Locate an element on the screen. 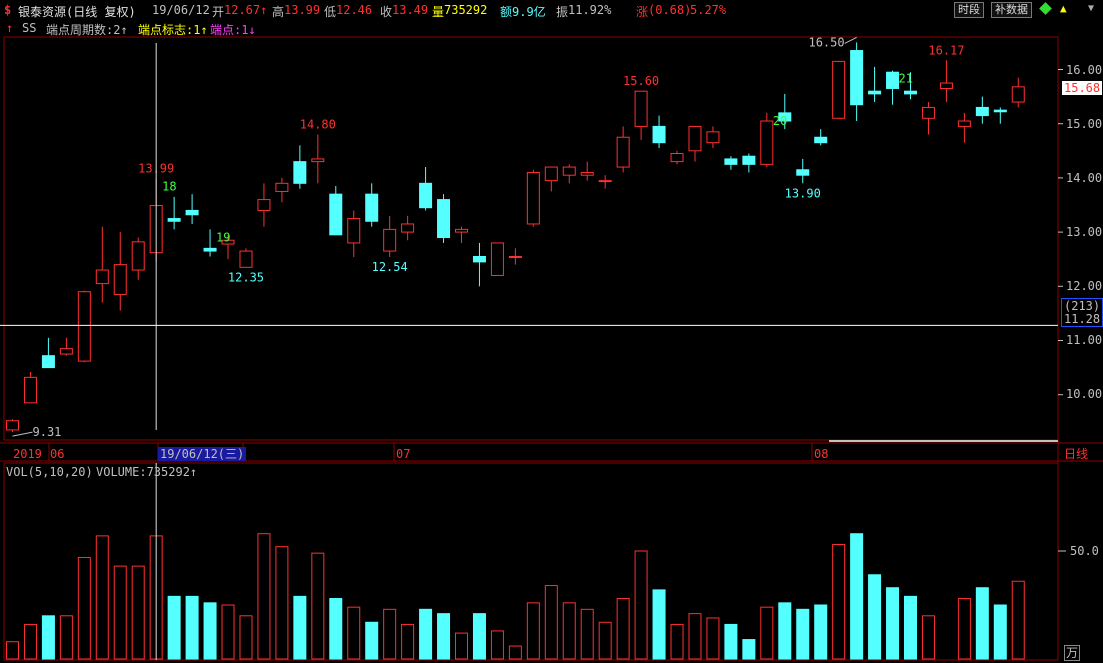 Image resolution: width=1103 pixels, height=663 pixels. price-annotation-12.54: 12.54 is located at coordinates (390, 267).